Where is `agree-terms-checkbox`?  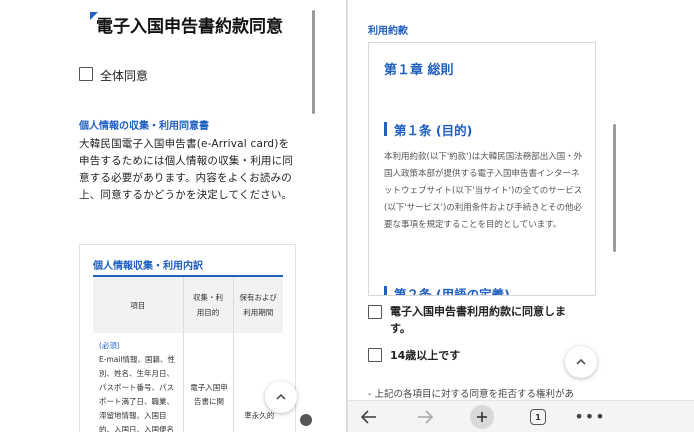 agree-terms-checkbox is located at coordinates (375, 312).